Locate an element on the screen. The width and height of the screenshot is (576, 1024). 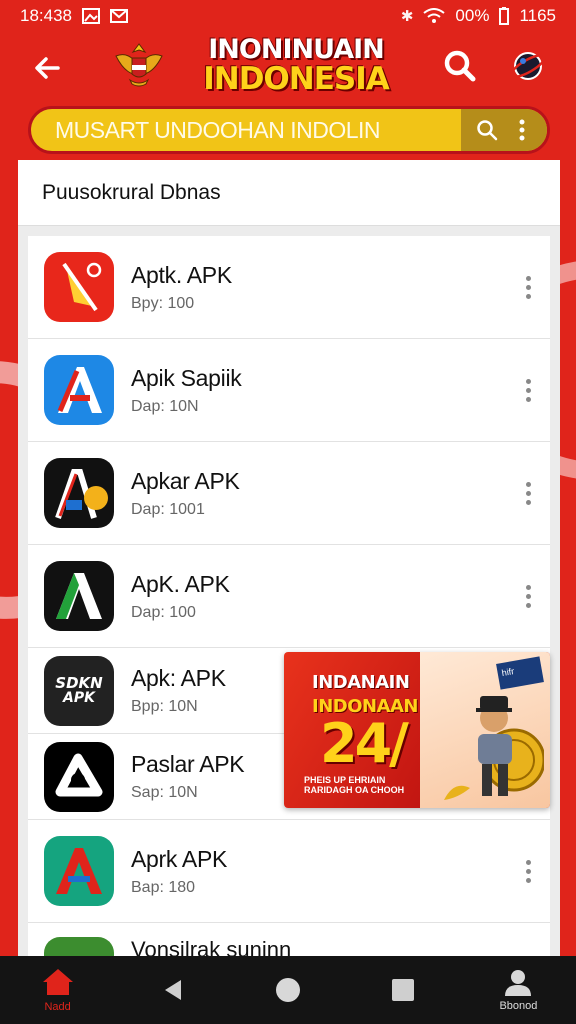
app-meta: Dap: 100 is located at coordinates (163, 612).